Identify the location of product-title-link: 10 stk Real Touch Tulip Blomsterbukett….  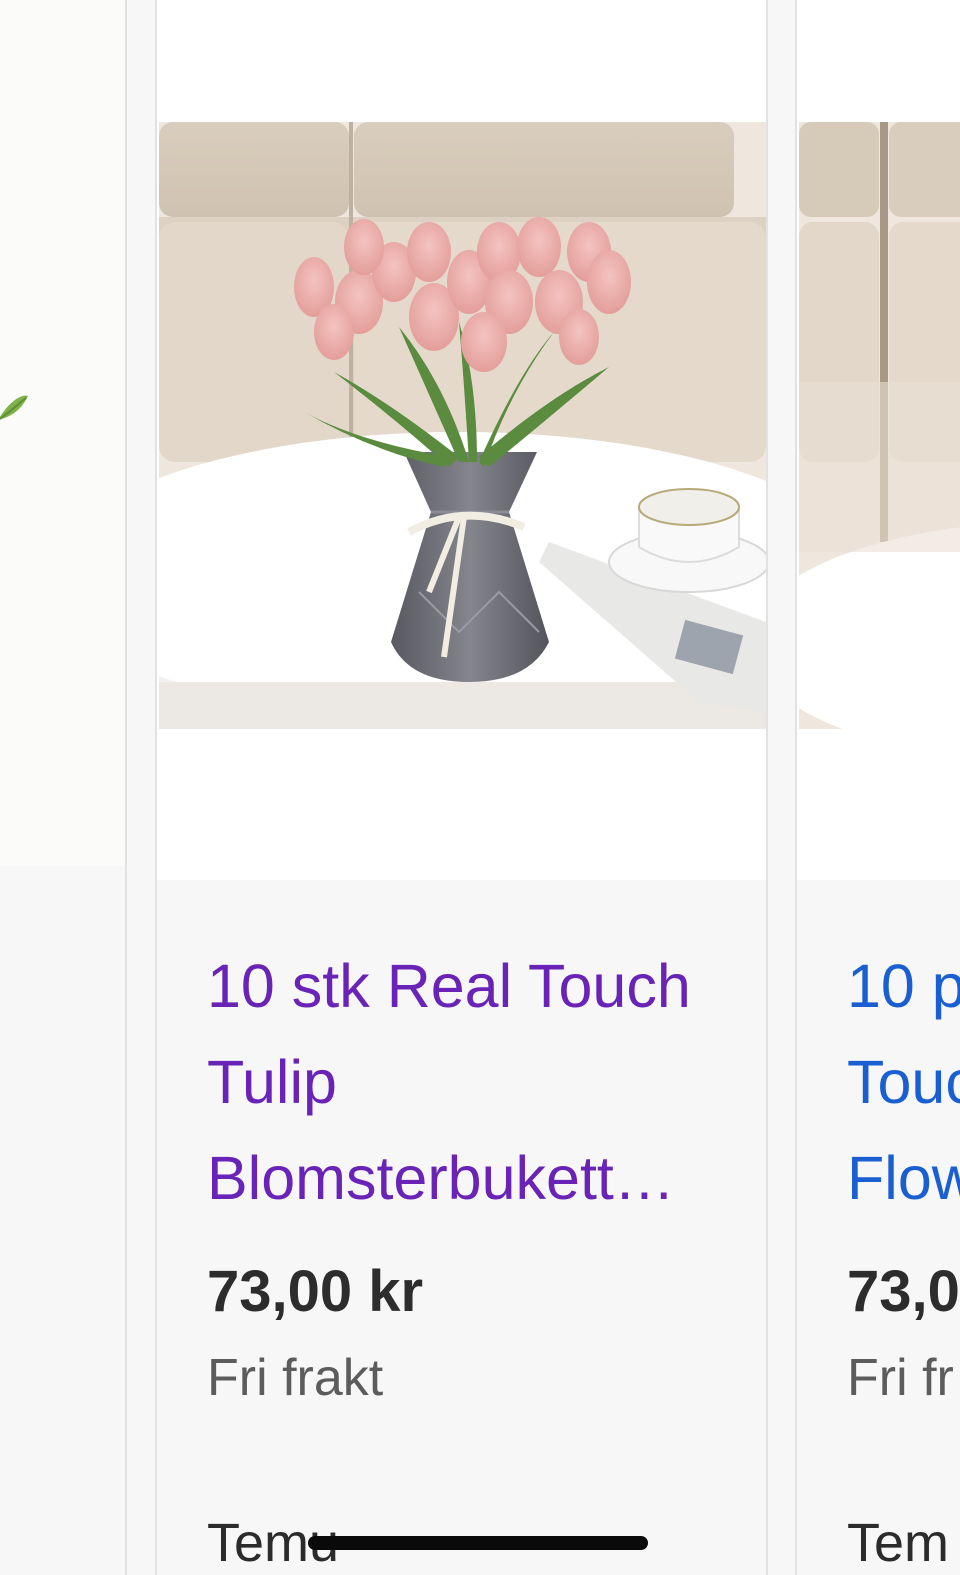
(477, 1082).